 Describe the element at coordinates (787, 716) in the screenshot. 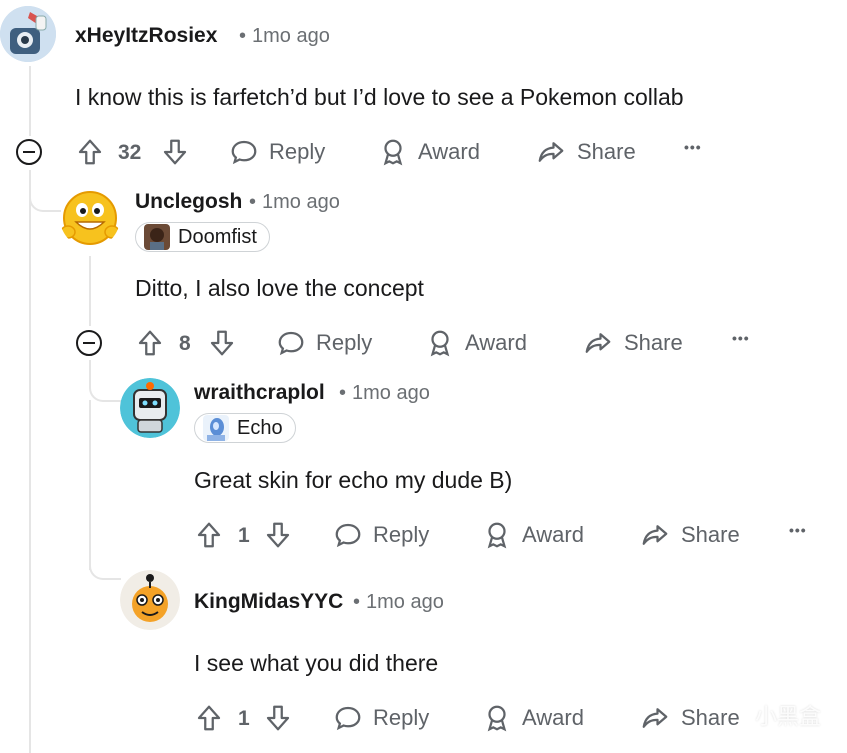

I see `watermark: 小黑盒` at that location.